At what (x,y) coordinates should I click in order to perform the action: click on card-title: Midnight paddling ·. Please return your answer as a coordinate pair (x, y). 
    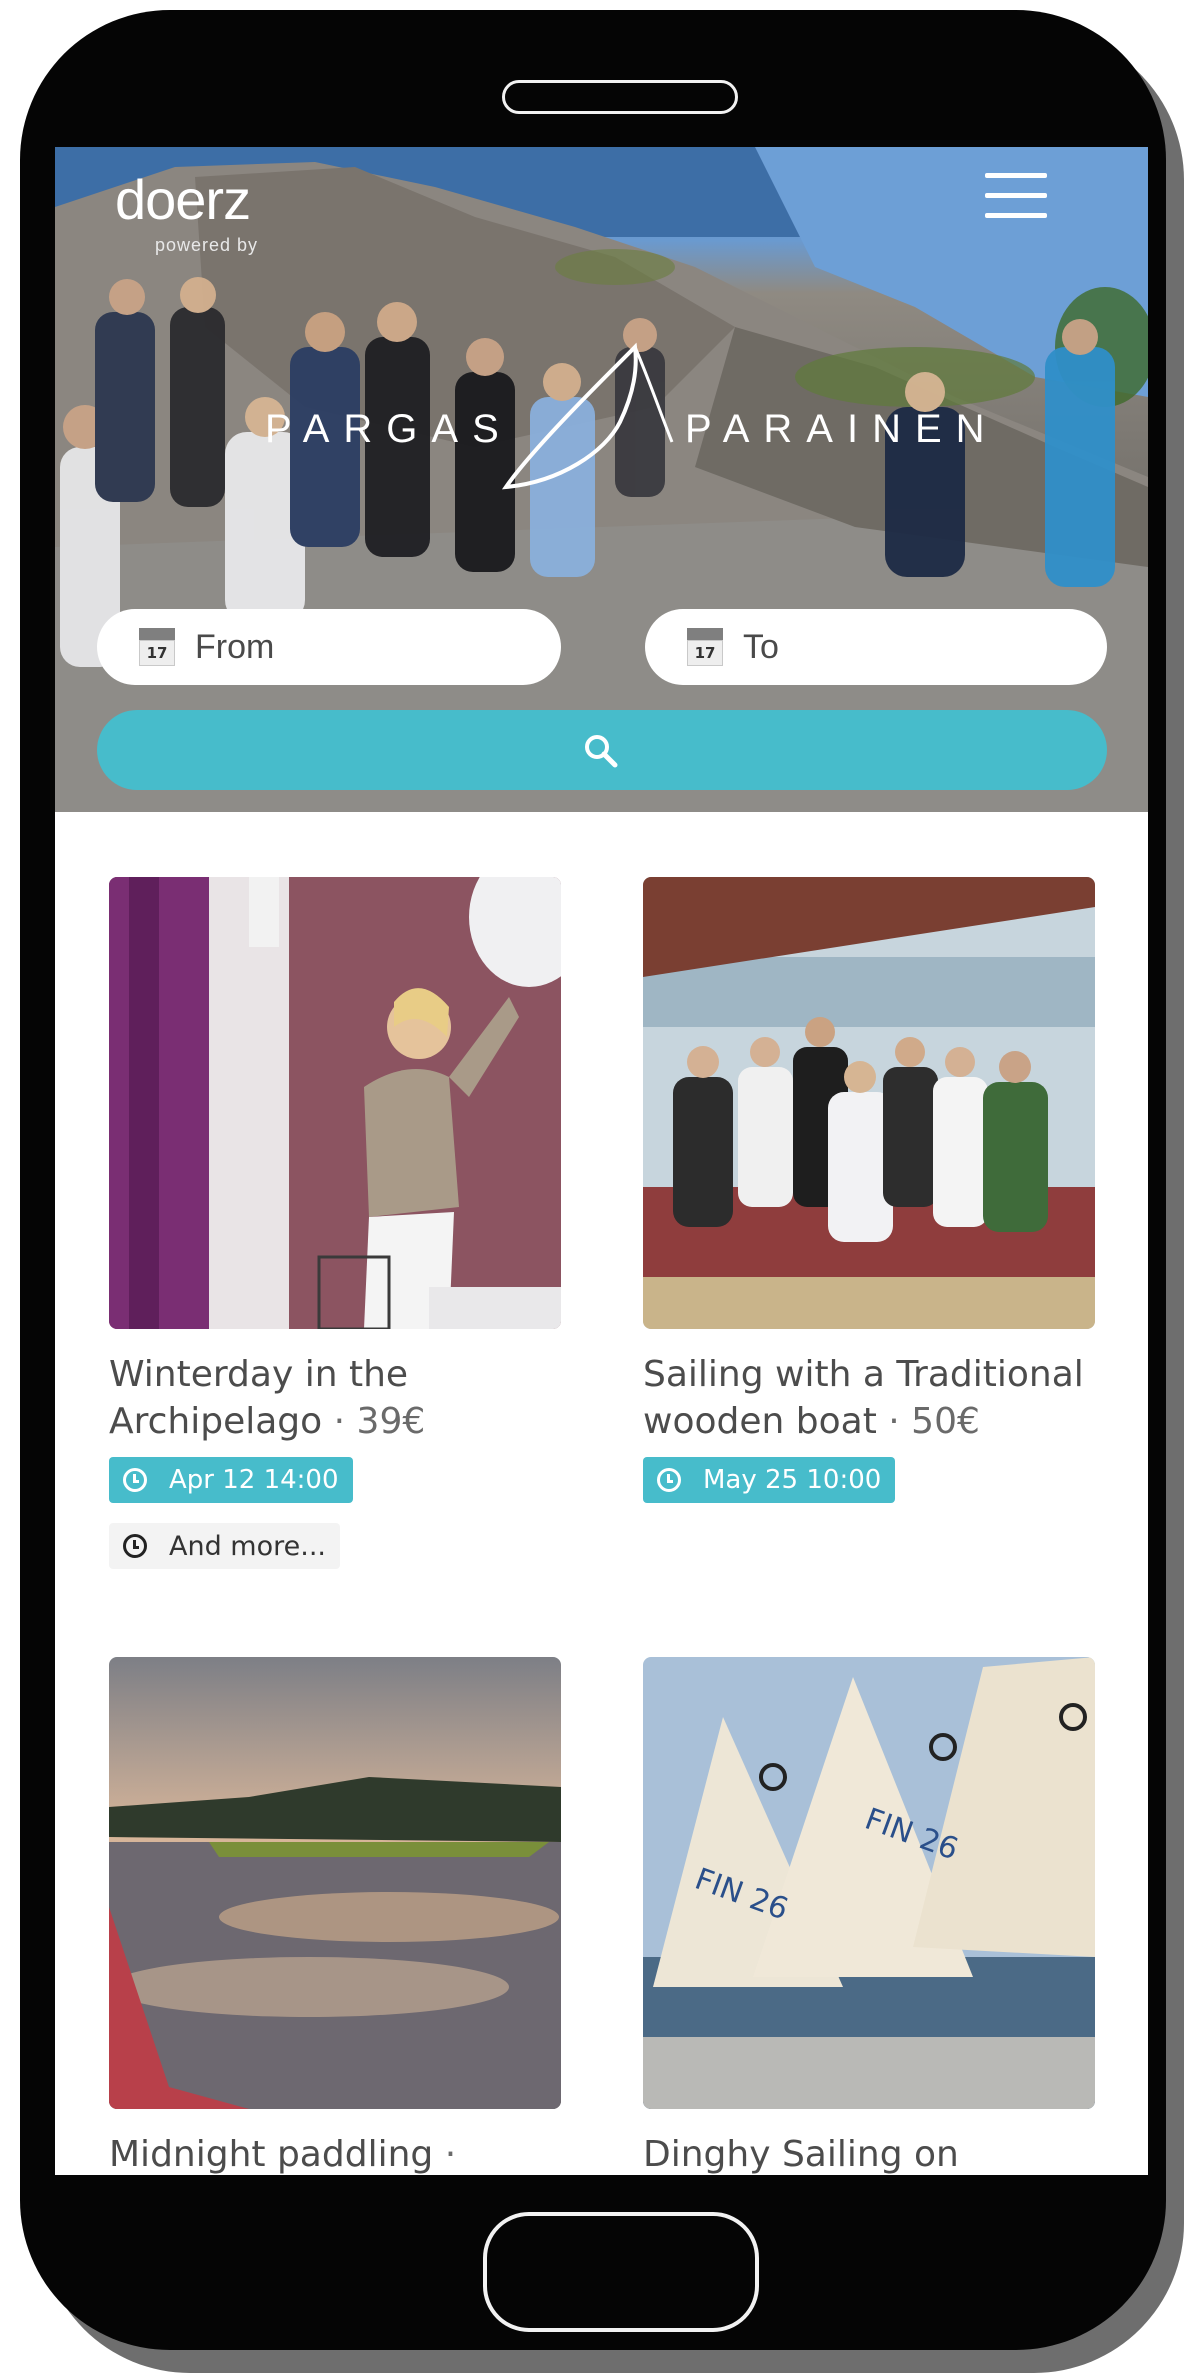
    Looking at the image, I should click on (335, 2153).